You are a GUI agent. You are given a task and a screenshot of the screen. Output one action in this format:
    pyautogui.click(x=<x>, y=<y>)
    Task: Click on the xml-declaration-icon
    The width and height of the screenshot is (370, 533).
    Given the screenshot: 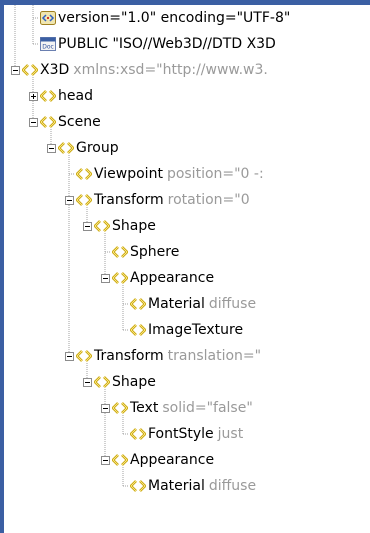 What is the action you would take?
    pyautogui.click(x=48, y=18)
    